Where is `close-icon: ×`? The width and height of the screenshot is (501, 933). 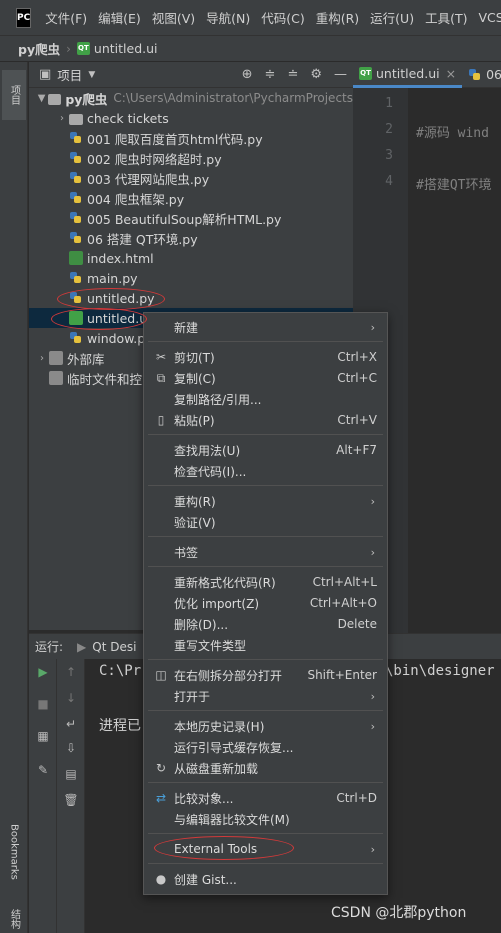 close-icon: × is located at coordinates (451, 73).